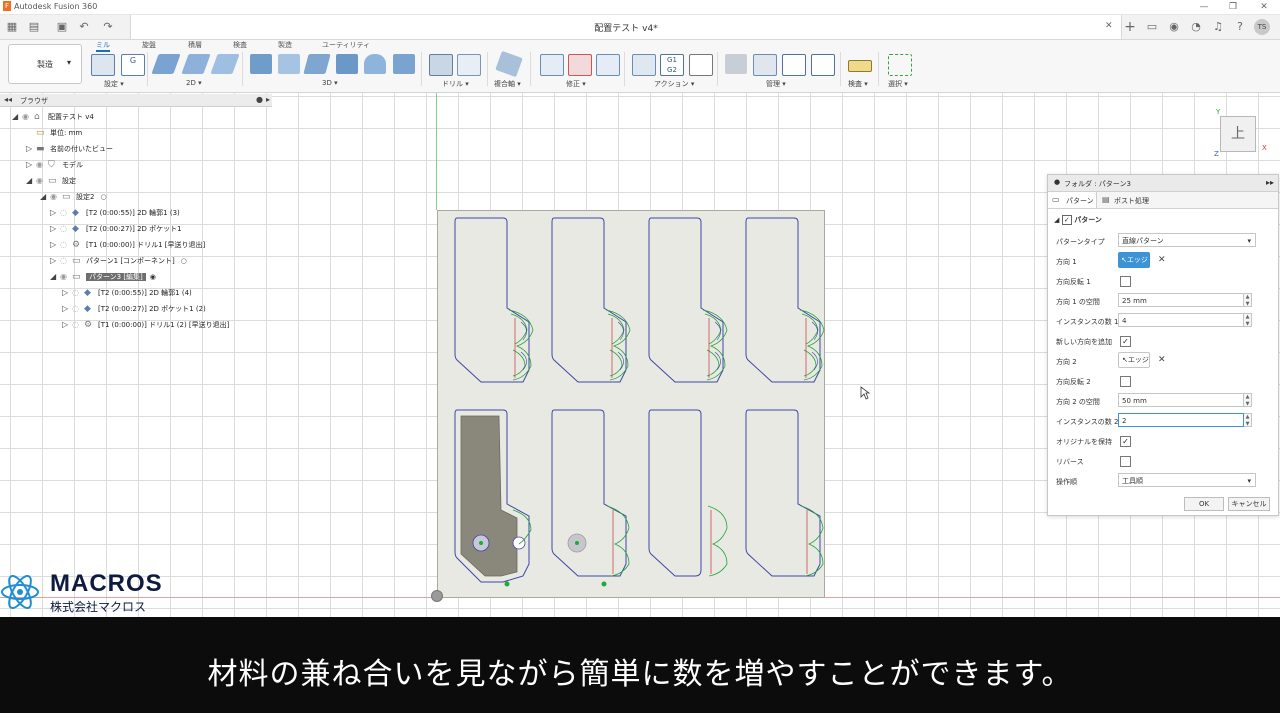 Image resolution: width=1280 pixels, height=720 pixels. What do you see at coordinates (118, 264) in the screenshot?
I see `tree-row-pattern1: ▷ ◌ ▭ パターン1 [コンポーネント] ○` at bounding box center [118, 264].